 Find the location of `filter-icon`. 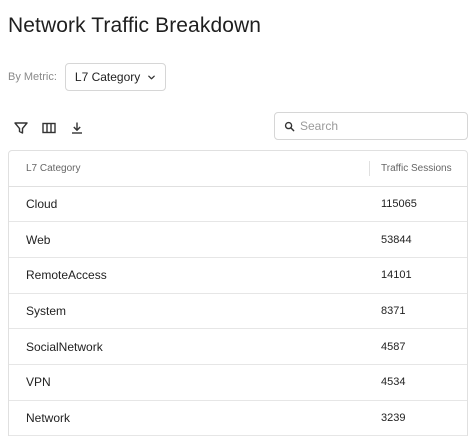

filter-icon is located at coordinates (21, 128).